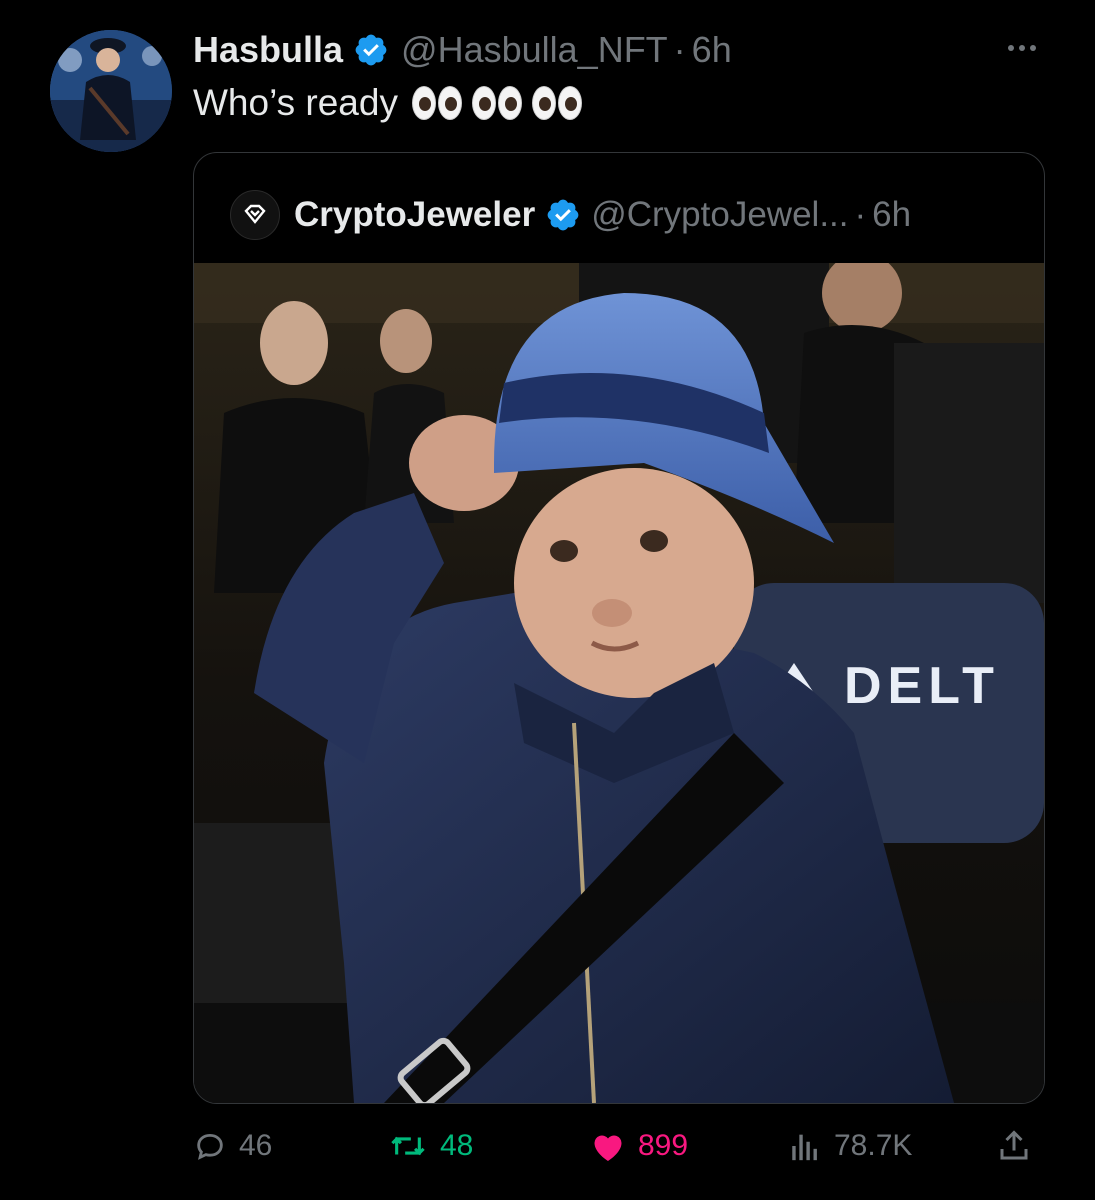 The image size is (1095, 1200). What do you see at coordinates (295, 102) in the screenshot?
I see `tweet-text-content: Who’s ready` at bounding box center [295, 102].